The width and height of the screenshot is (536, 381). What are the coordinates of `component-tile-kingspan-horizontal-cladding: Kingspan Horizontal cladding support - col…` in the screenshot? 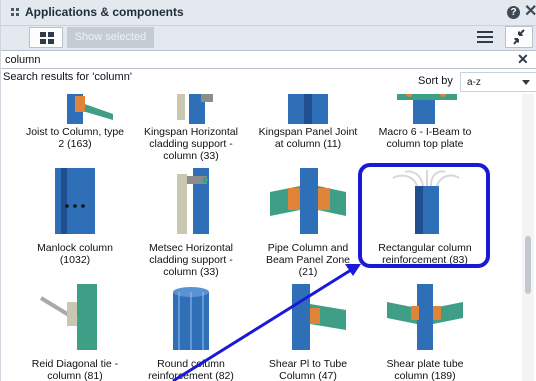 It's located at (191, 135).